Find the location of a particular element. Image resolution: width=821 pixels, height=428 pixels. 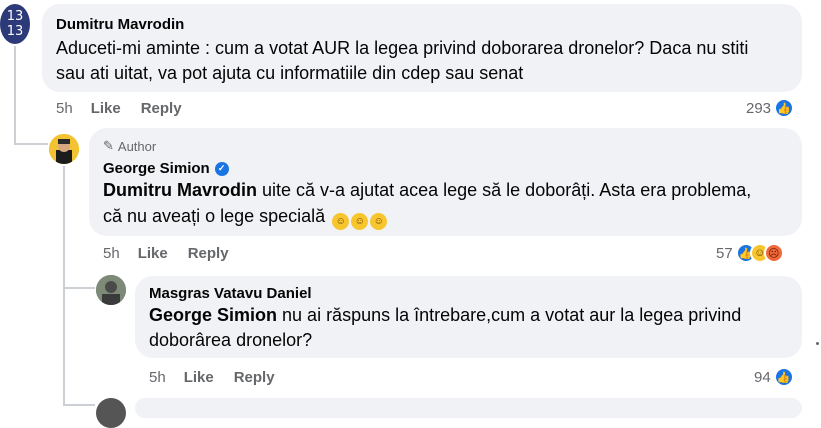

author-badge: ✎ Author is located at coordinates (129, 146).